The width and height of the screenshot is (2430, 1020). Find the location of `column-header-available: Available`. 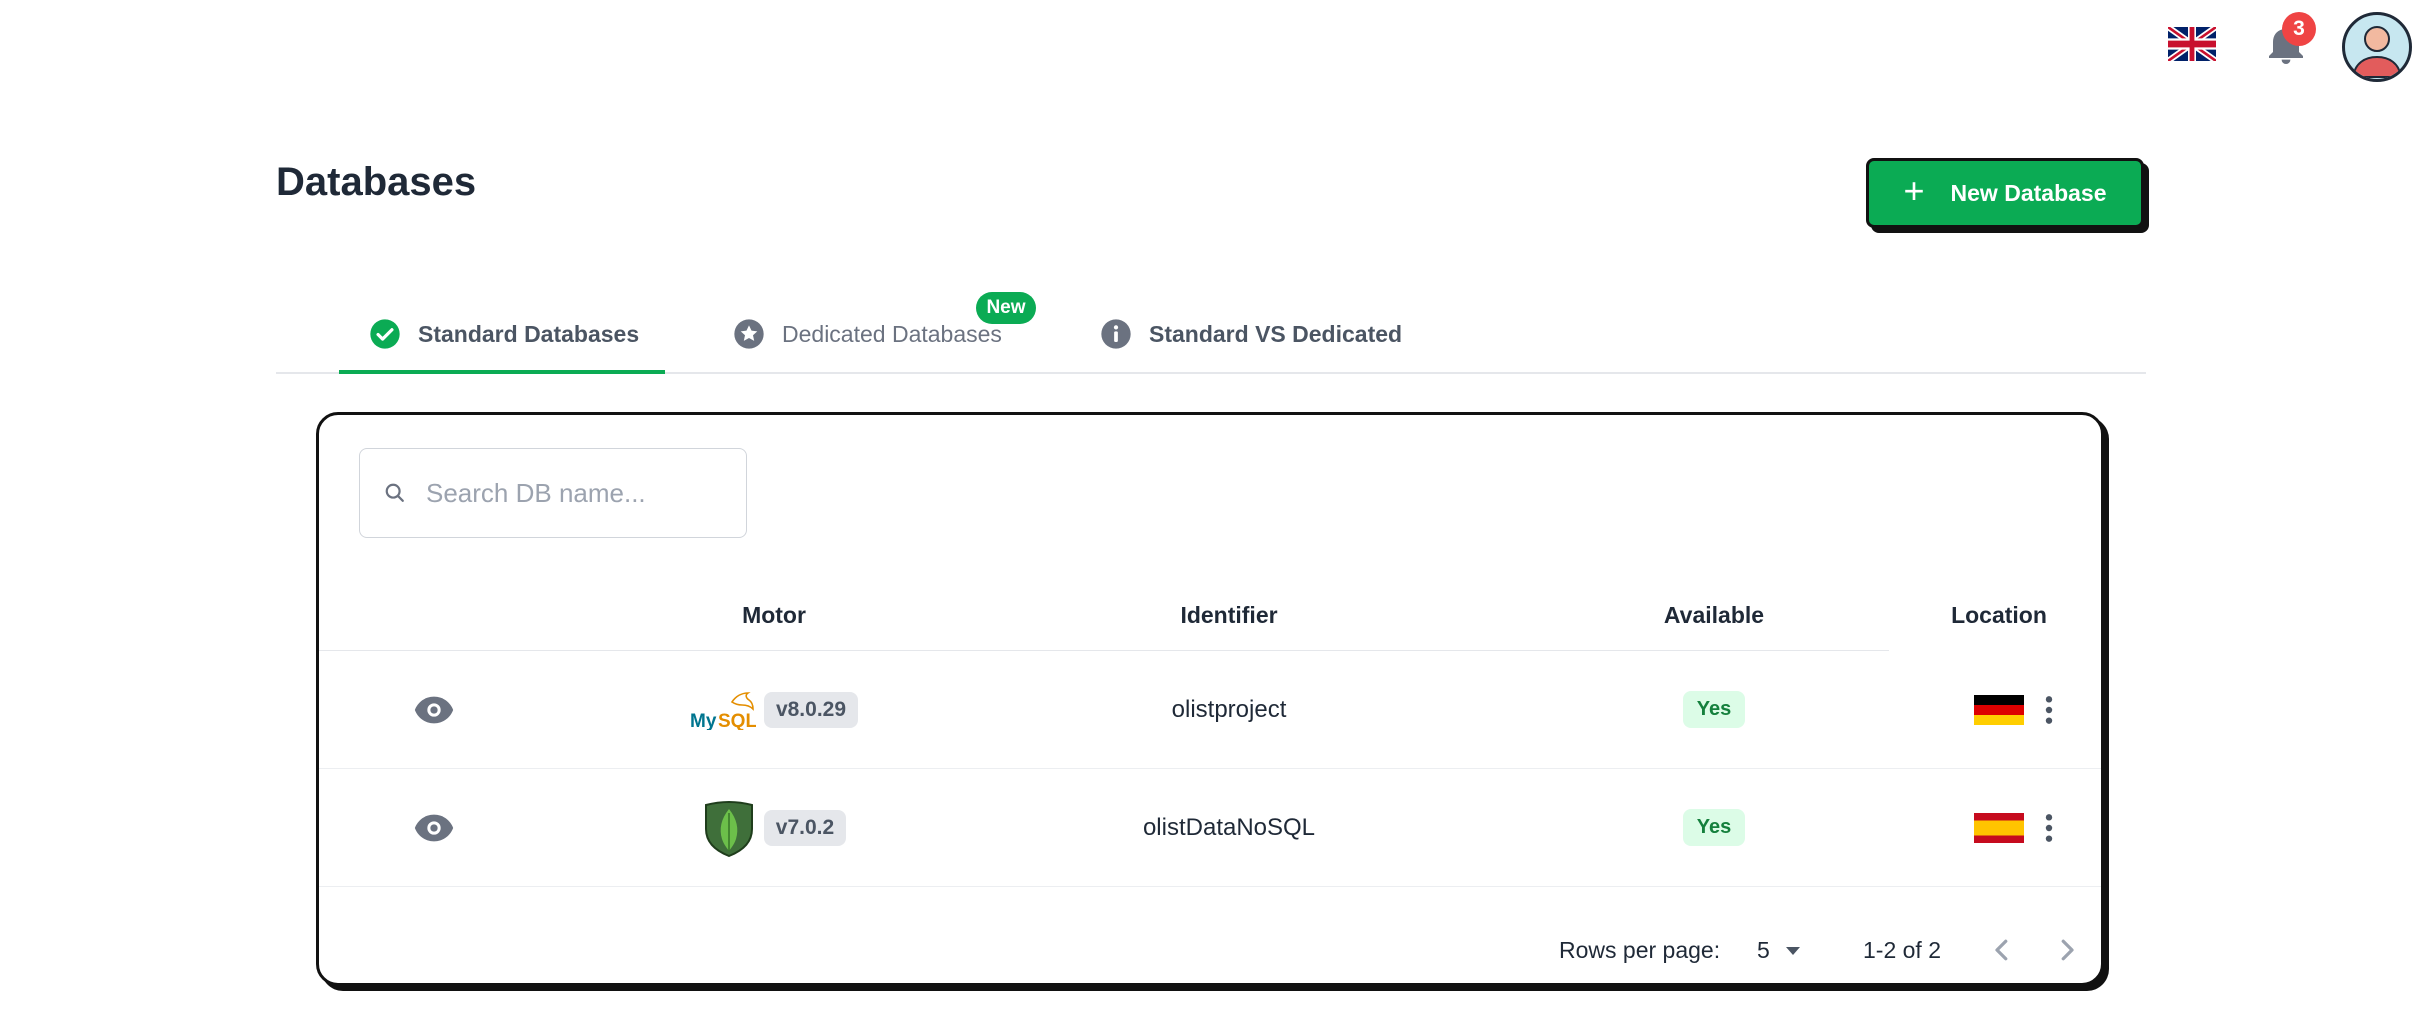

column-header-available: Available is located at coordinates (1714, 615).